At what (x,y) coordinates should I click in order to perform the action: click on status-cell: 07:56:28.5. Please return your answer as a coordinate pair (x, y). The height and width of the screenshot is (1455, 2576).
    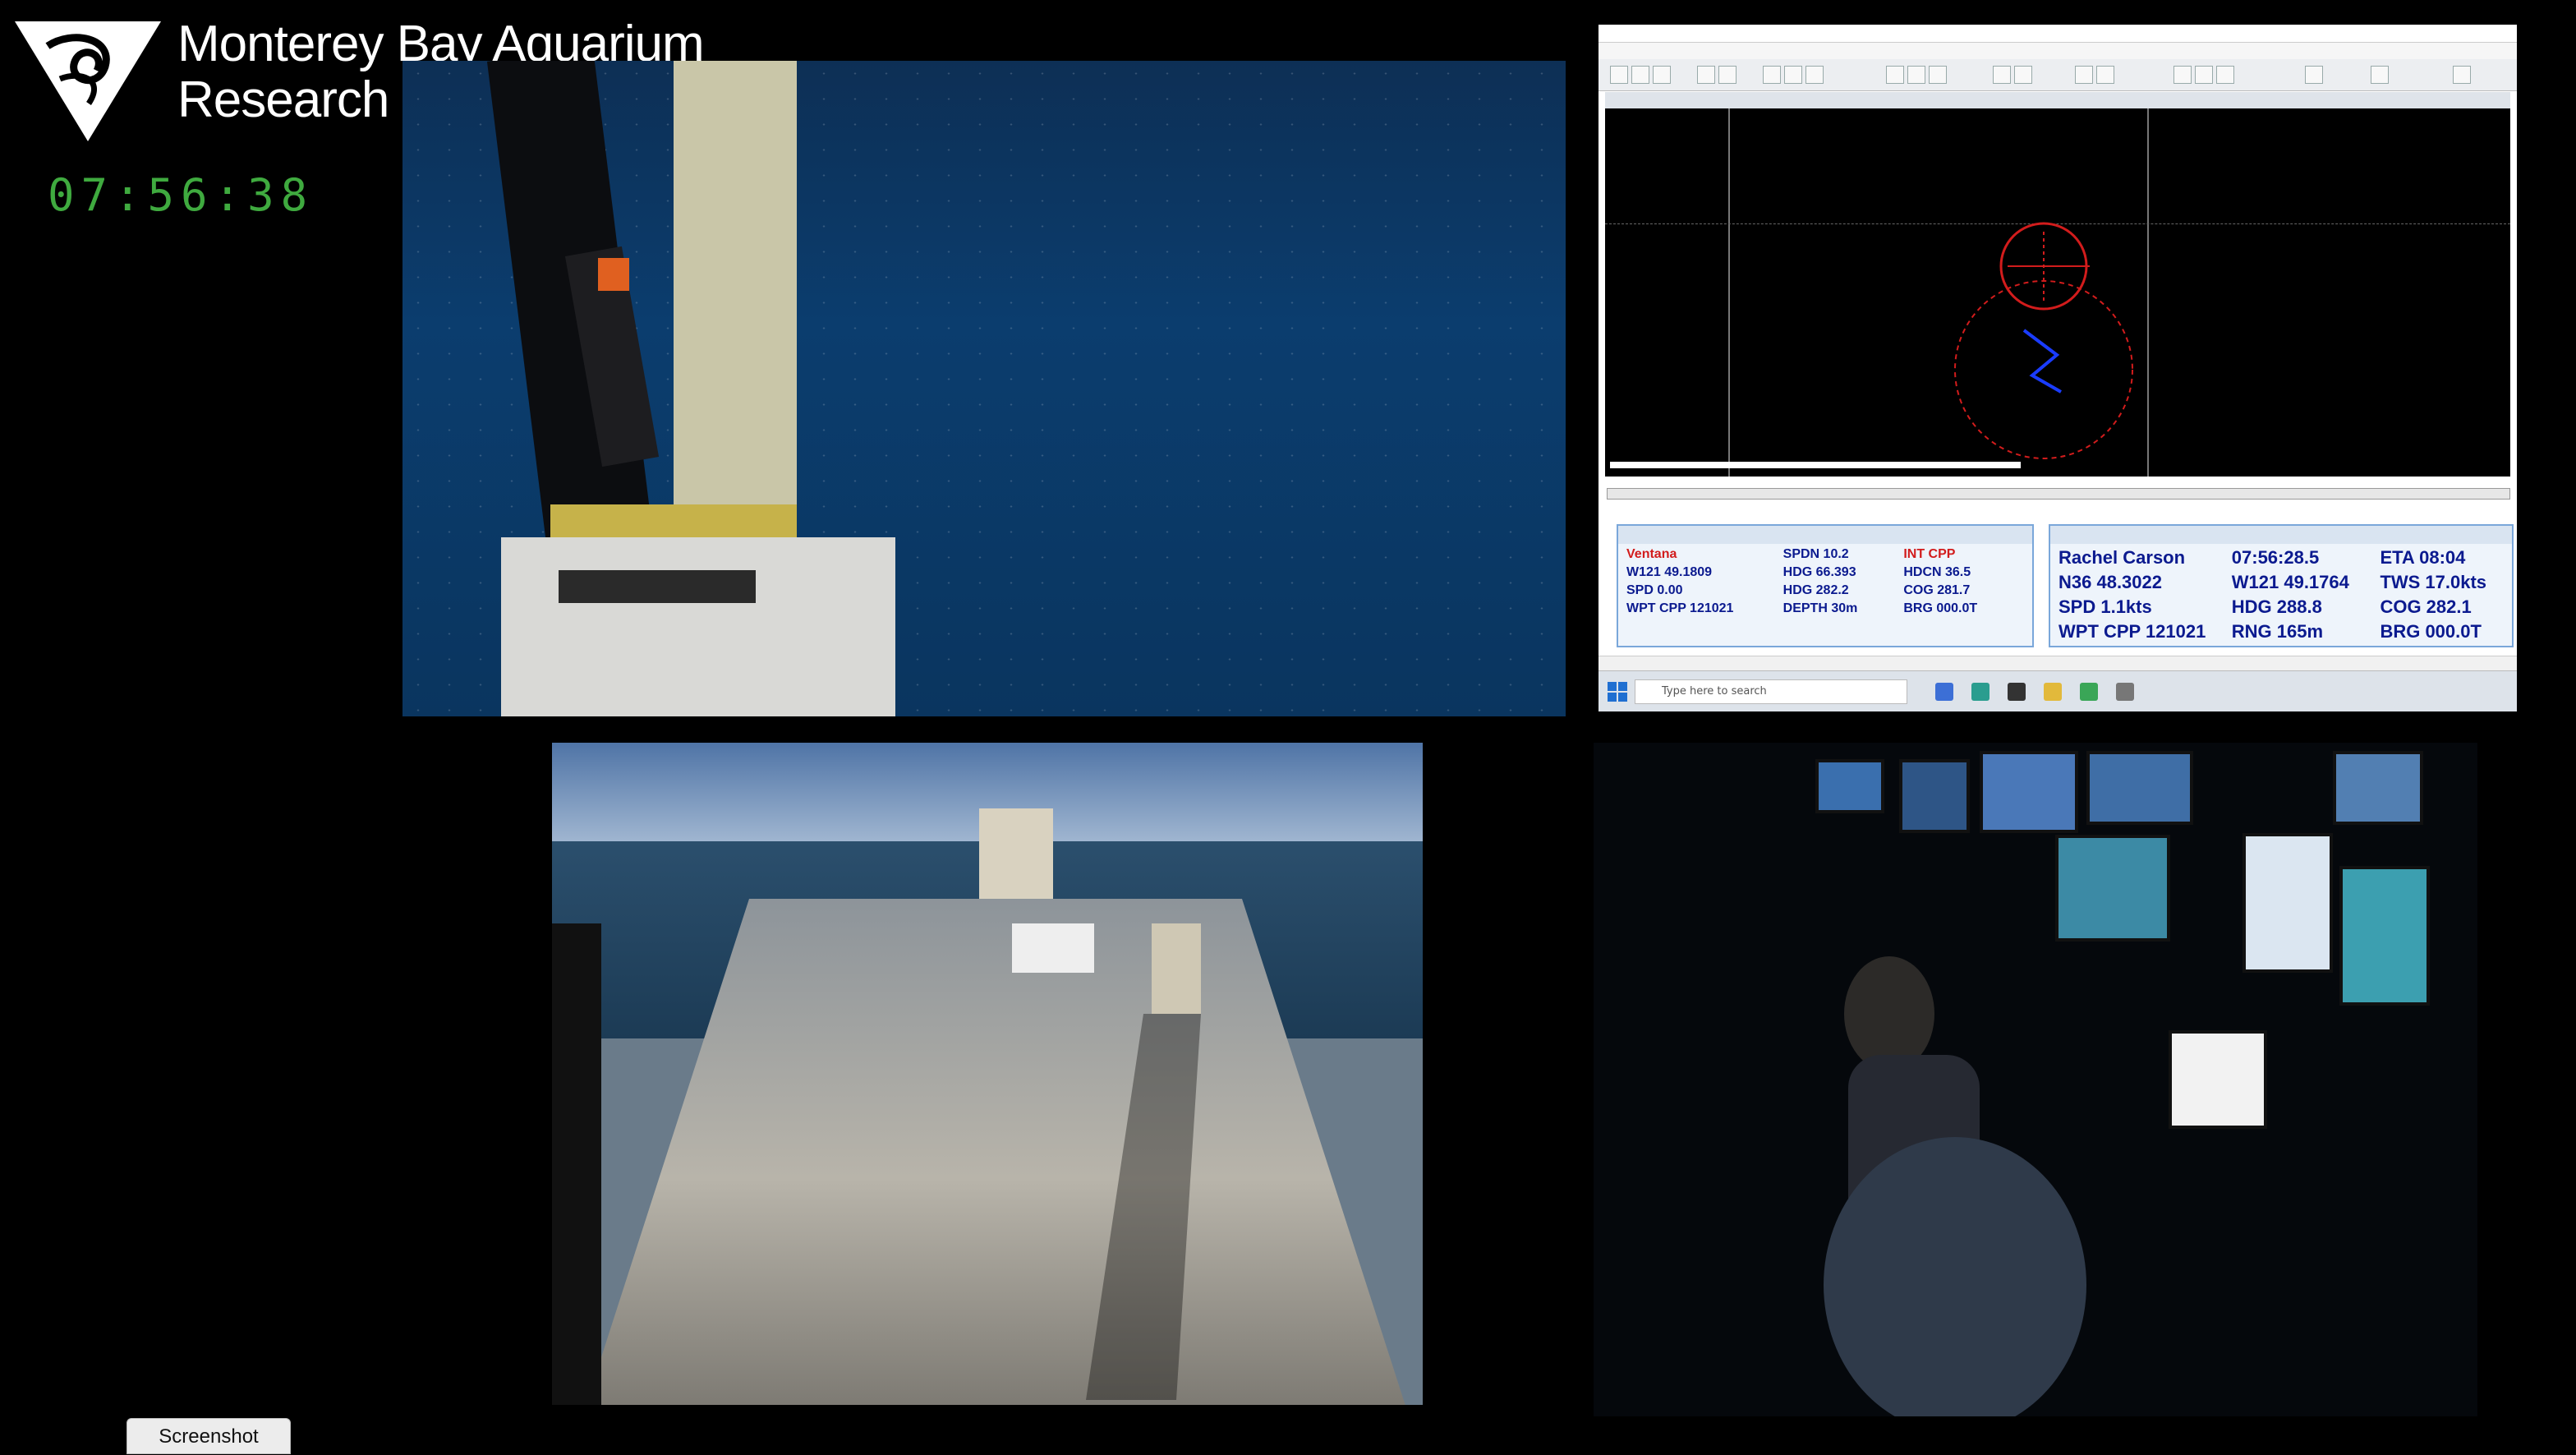
    Looking at the image, I should click on (2275, 557).